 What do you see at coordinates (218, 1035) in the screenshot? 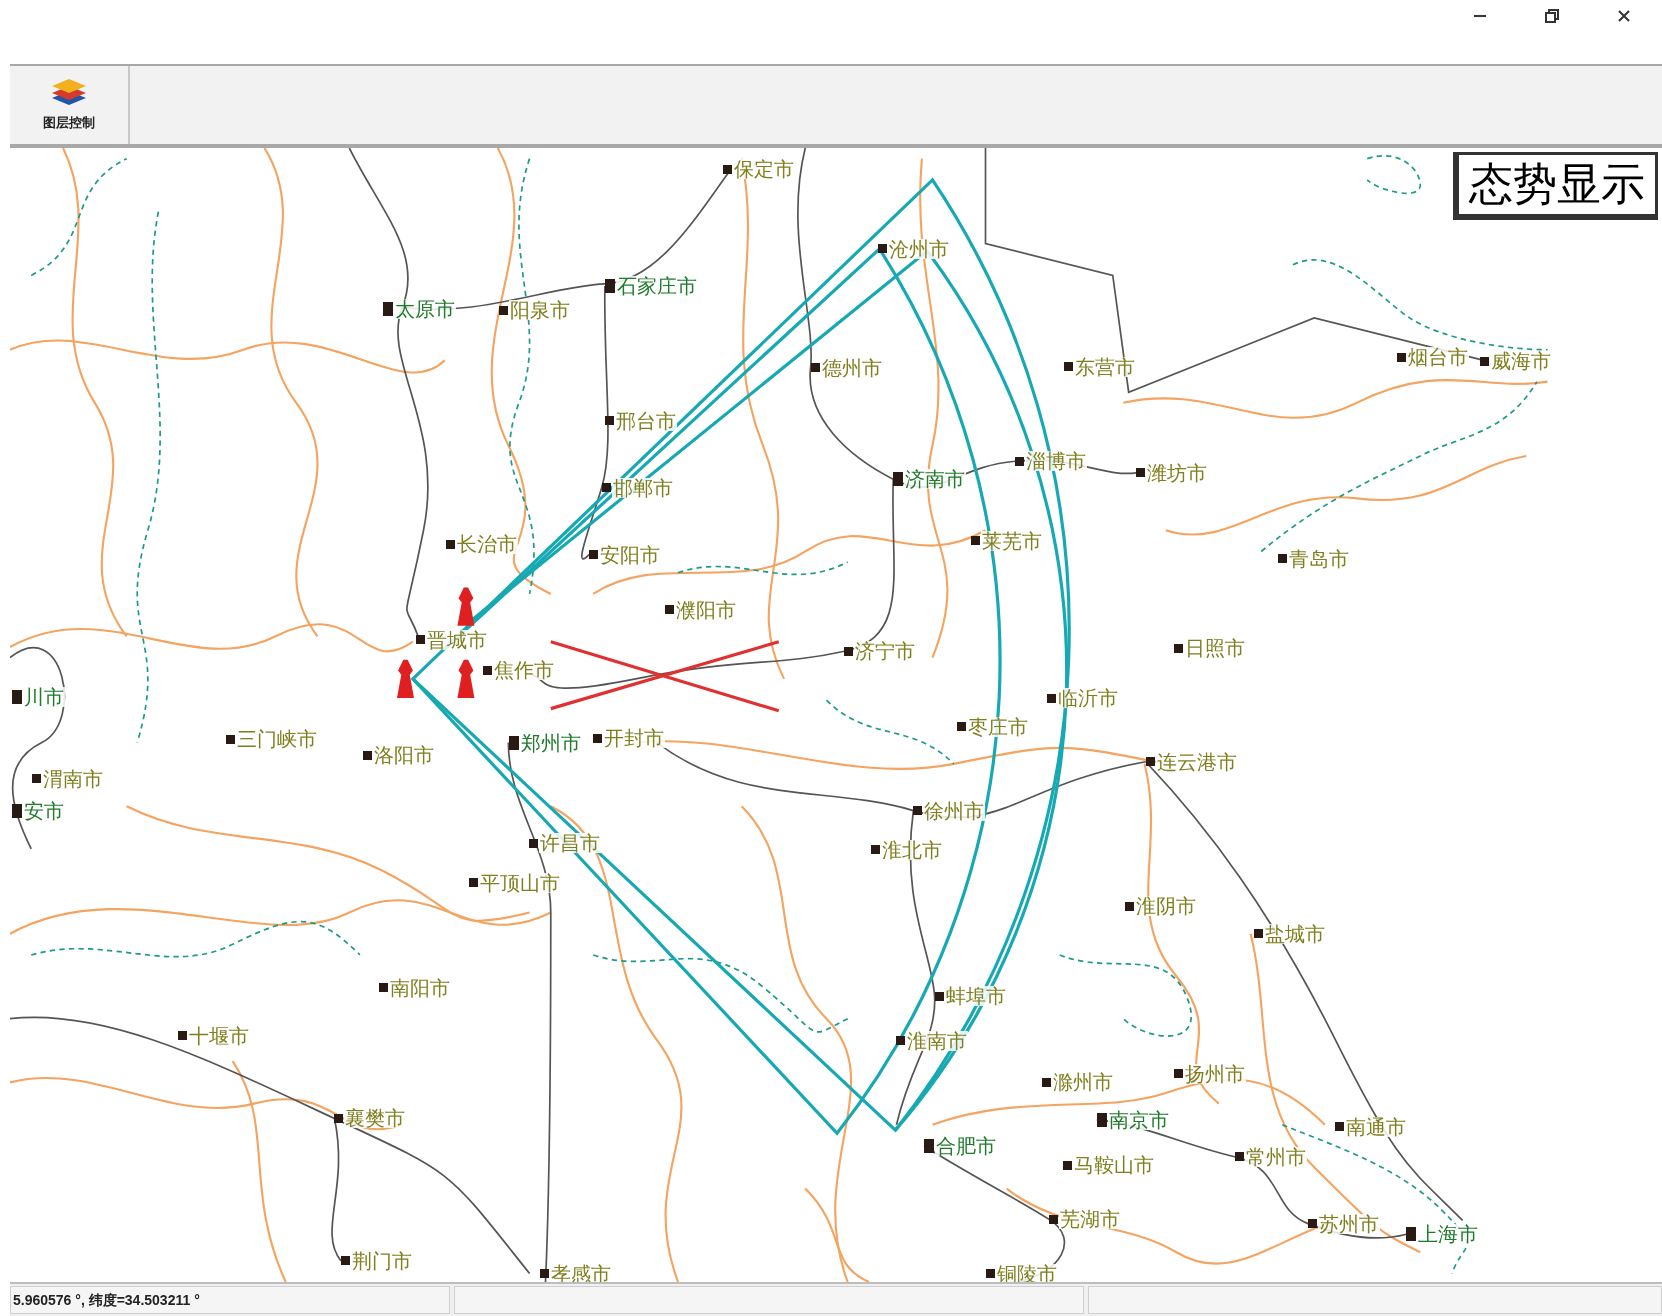
I see `city-label: 十堰市` at bounding box center [218, 1035].